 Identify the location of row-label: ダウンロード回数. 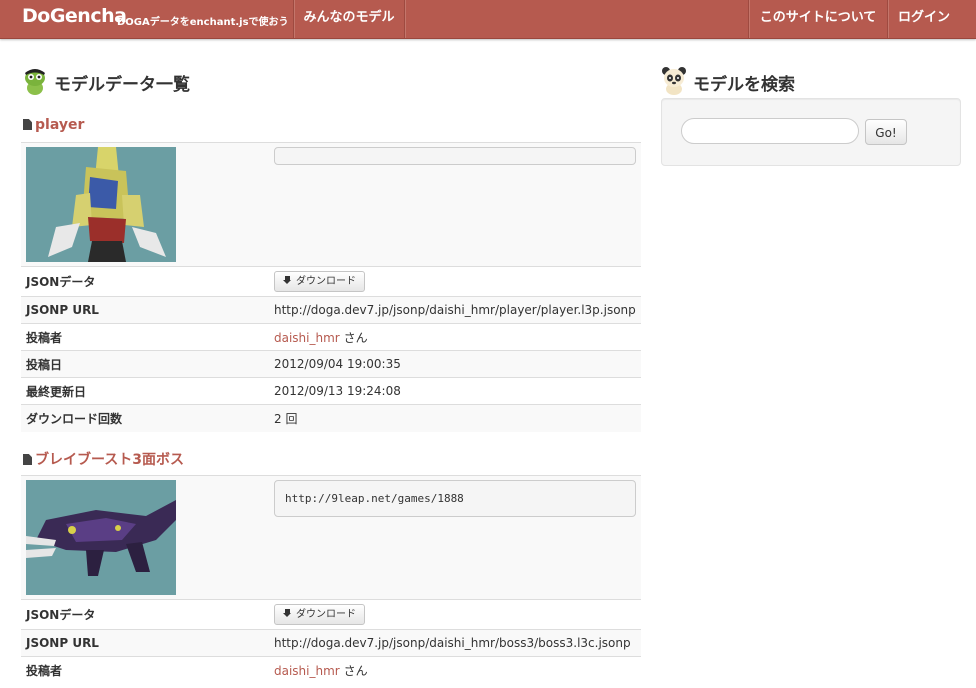
(145, 418).